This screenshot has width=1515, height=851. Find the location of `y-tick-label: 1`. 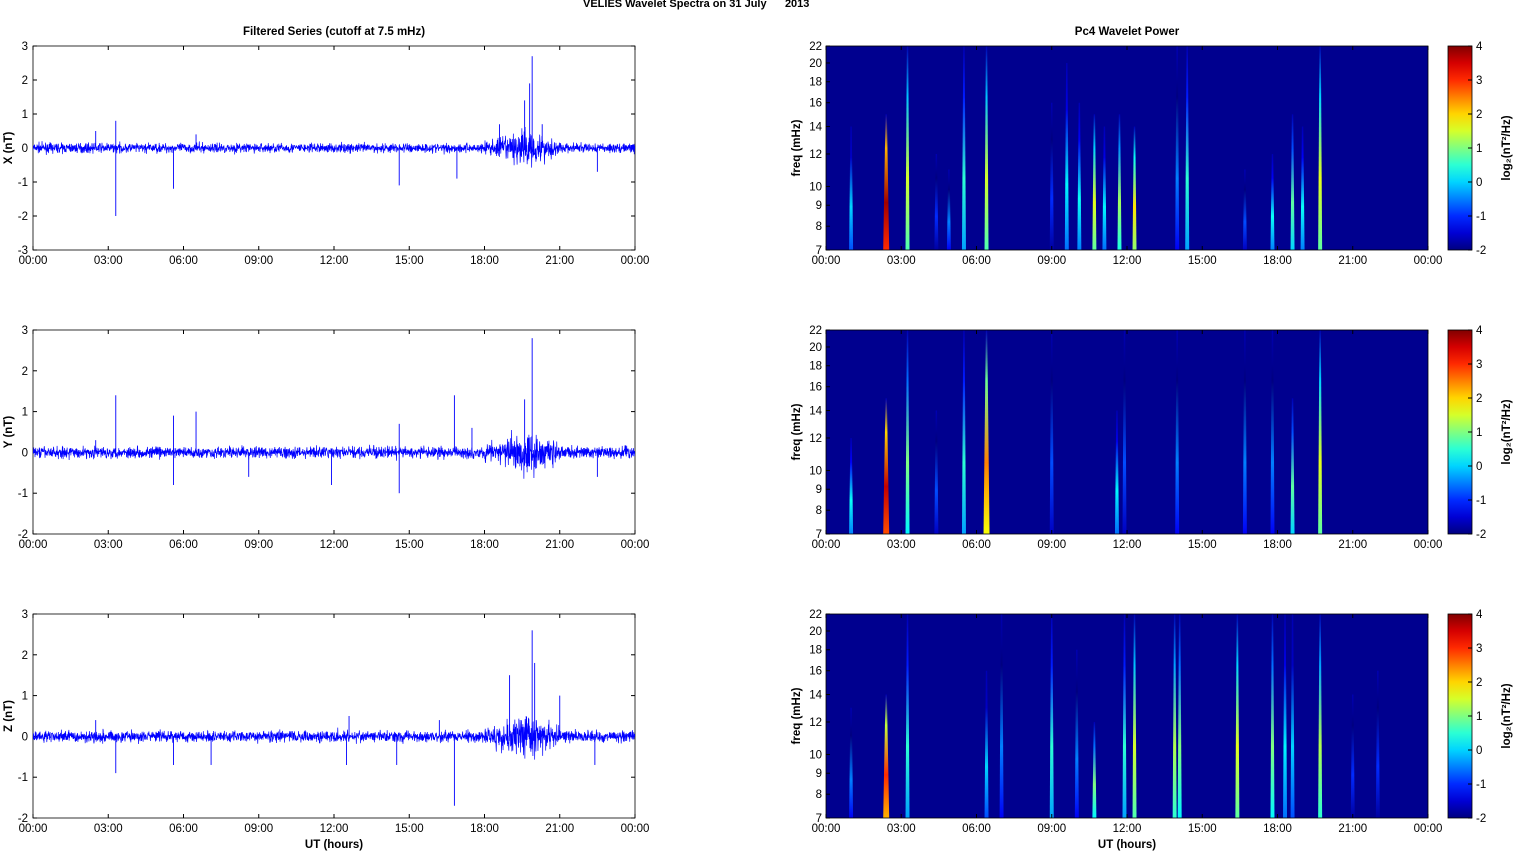

y-tick-label: 1 is located at coordinates (25, 697).